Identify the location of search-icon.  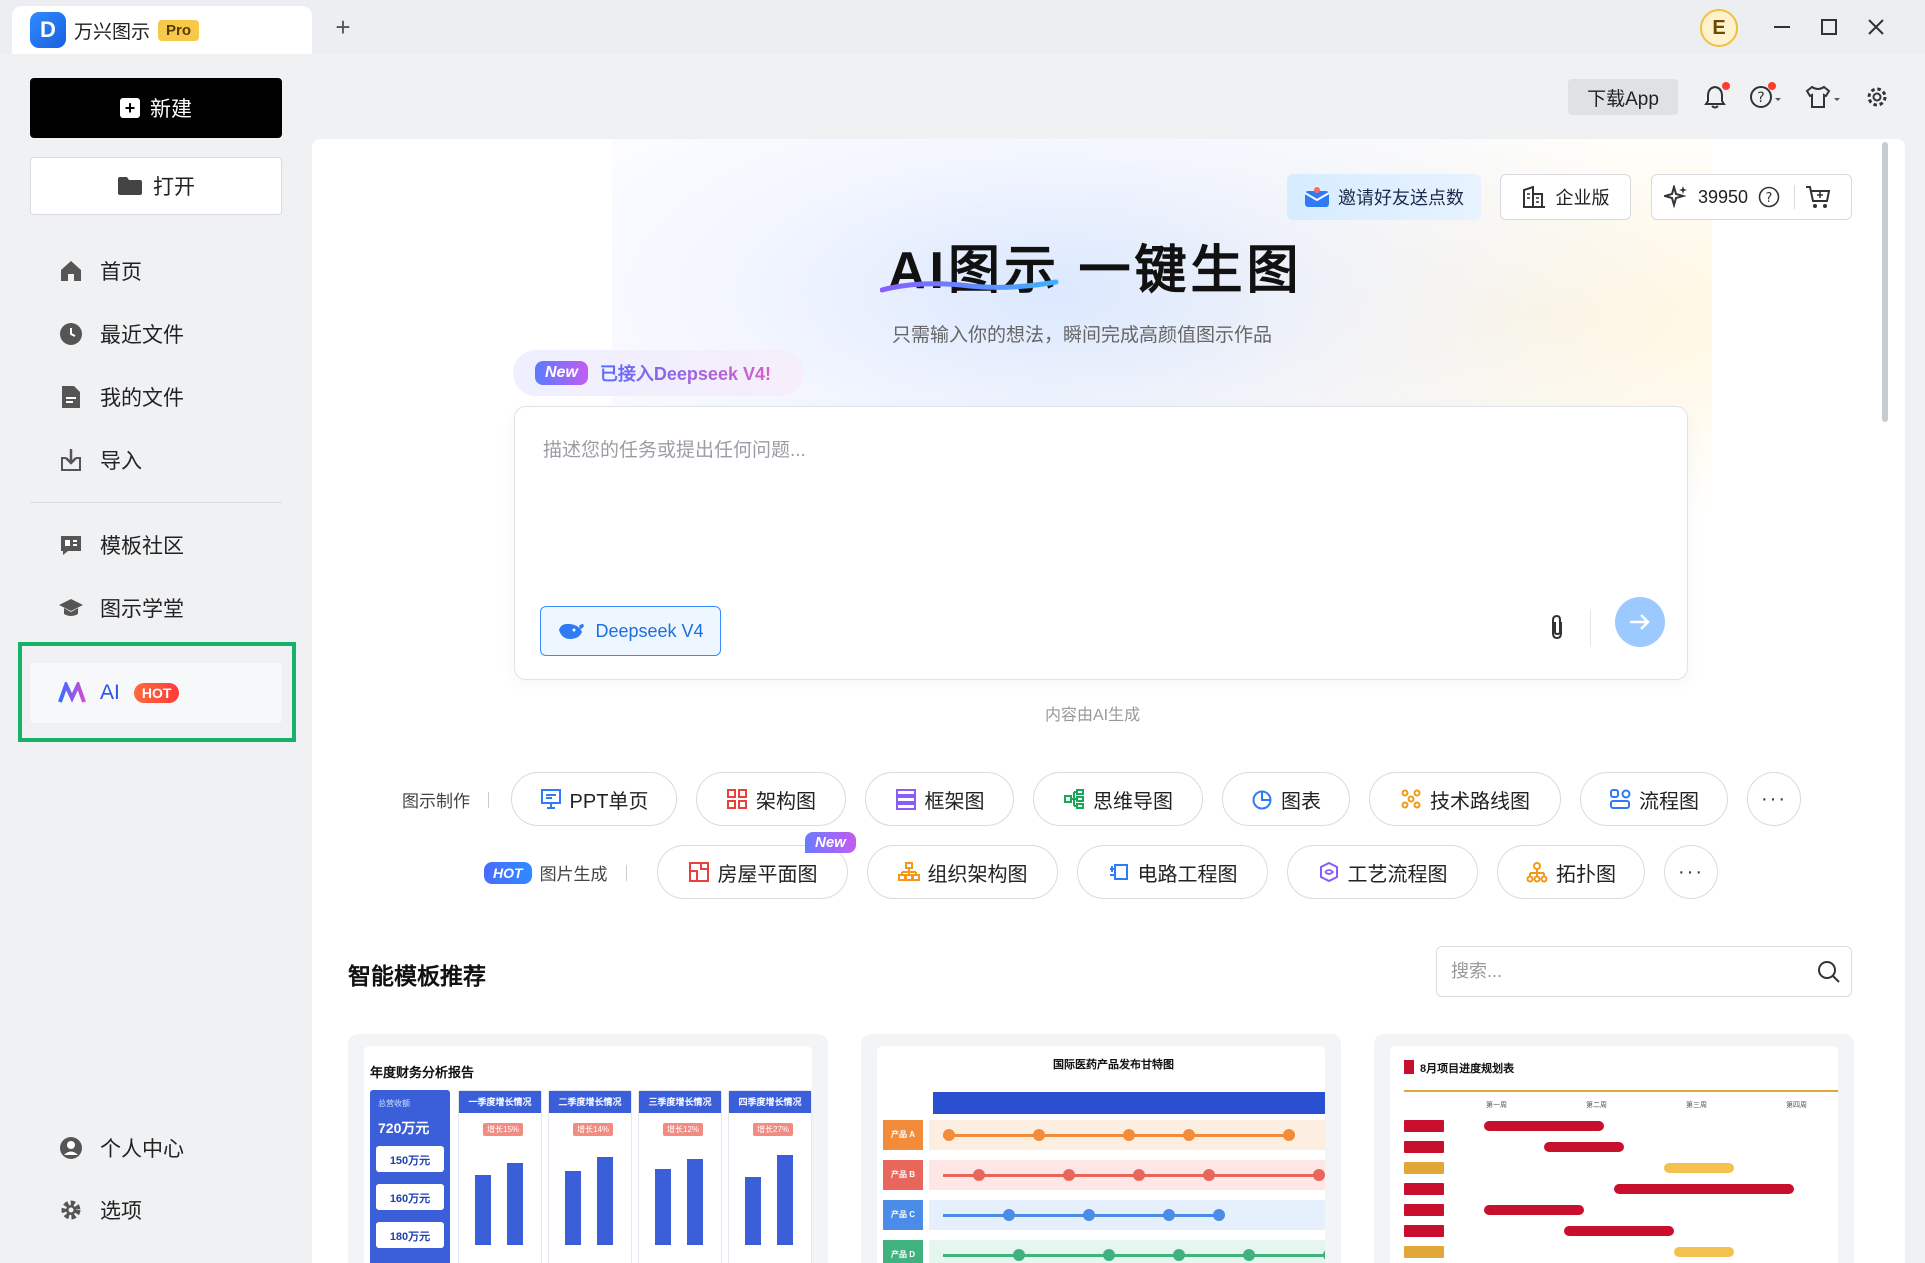
(1829, 972).